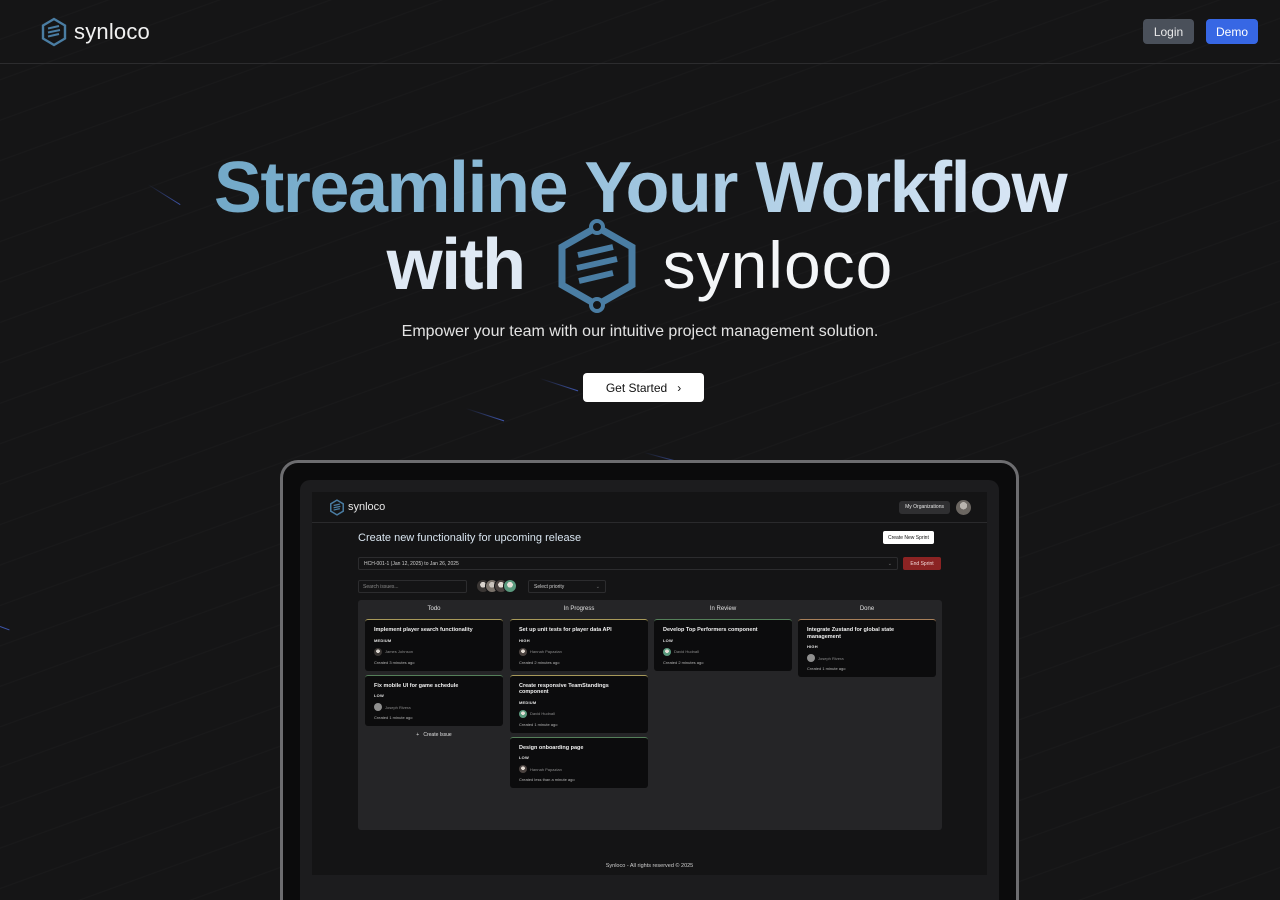  Describe the element at coordinates (434, 609) in the screenshot. I see `column-title: Todo` at that location.